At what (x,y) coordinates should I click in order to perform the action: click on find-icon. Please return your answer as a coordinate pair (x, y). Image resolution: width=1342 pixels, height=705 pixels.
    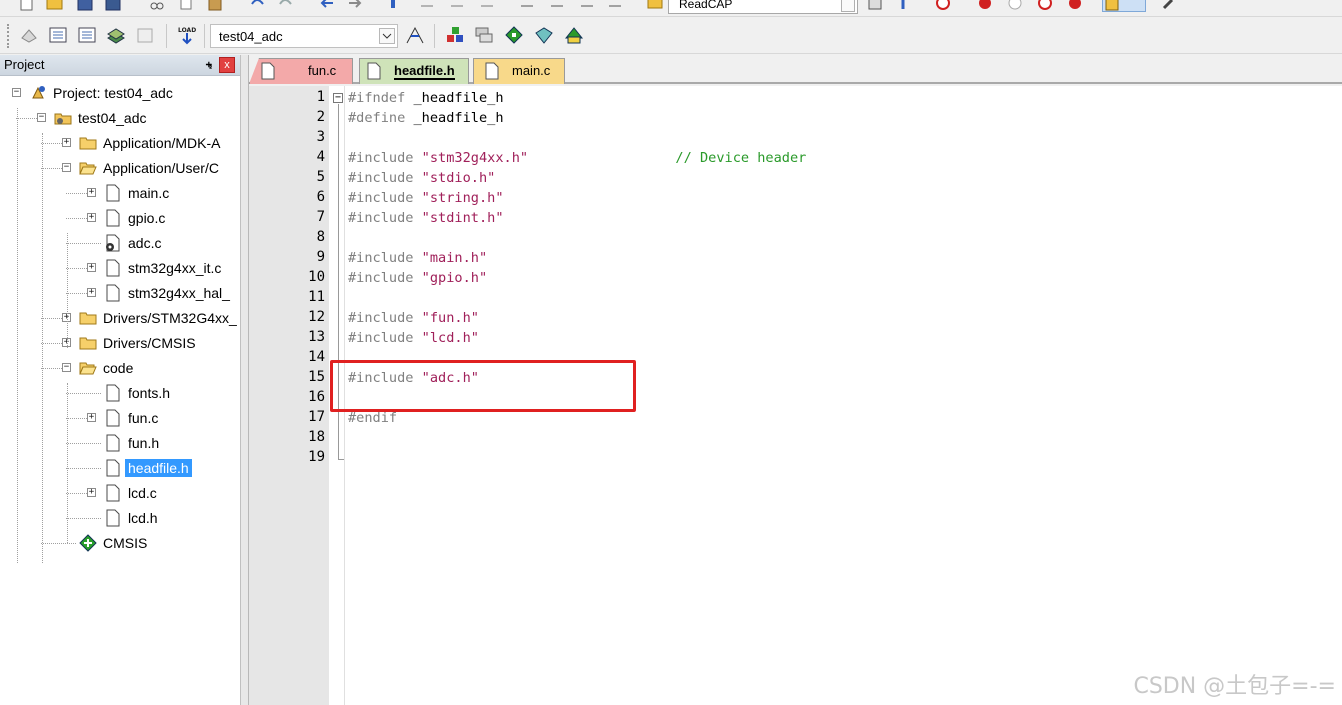
    Looking at the image, I should click on (875, 6).